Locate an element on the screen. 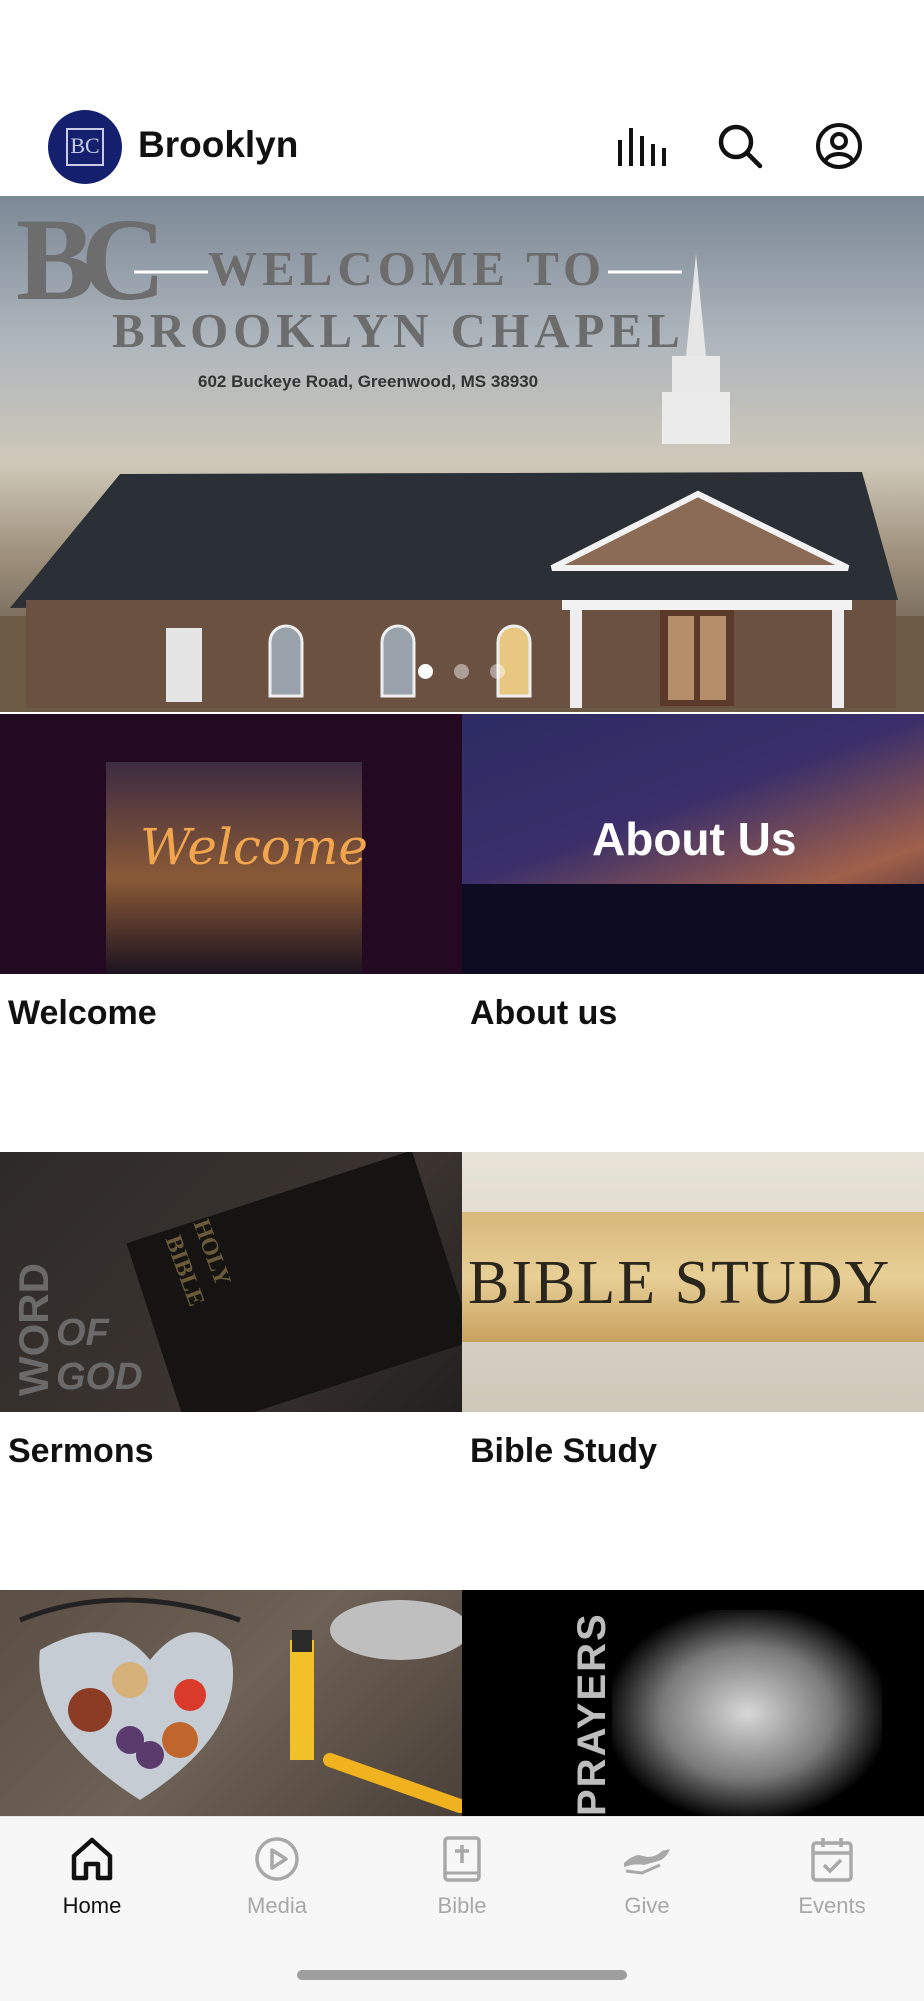 The width and height of the screenshot is (924, 2001). tile-label-bible-study: Bible Study is located at coordinates (563, 1451).